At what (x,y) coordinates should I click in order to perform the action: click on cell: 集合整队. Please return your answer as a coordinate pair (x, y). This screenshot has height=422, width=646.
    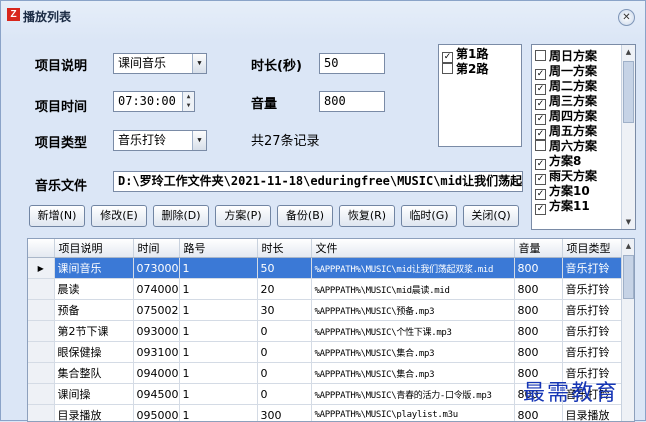
    Looking at the image, I should click on (93, 373).